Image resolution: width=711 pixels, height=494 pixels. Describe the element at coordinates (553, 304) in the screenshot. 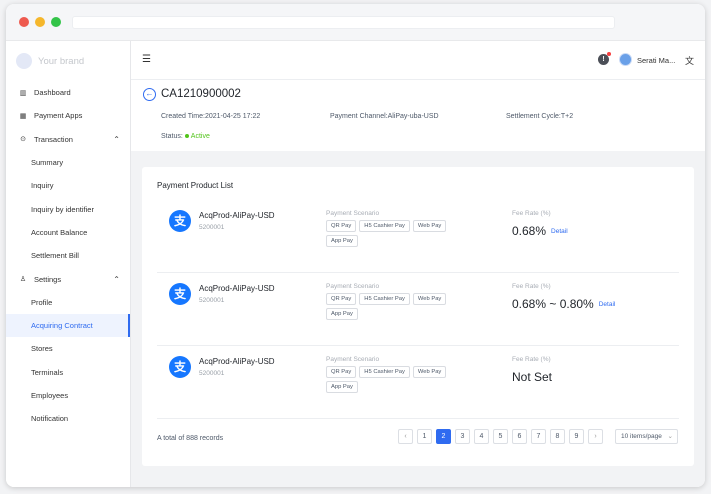

I see `fee-value: 0.68% ~ 0.80%` at that location.